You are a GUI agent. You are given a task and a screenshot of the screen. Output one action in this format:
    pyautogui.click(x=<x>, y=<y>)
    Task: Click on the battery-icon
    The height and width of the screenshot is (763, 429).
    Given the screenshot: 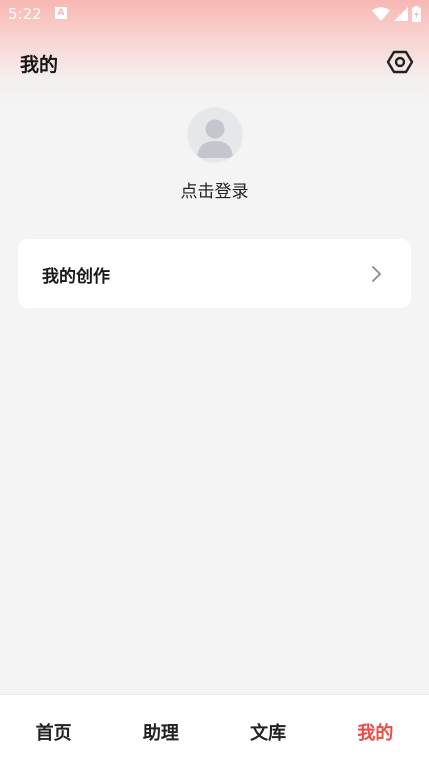 What is the action you would take?
    pyautogui.click(x=416, y=14)
    